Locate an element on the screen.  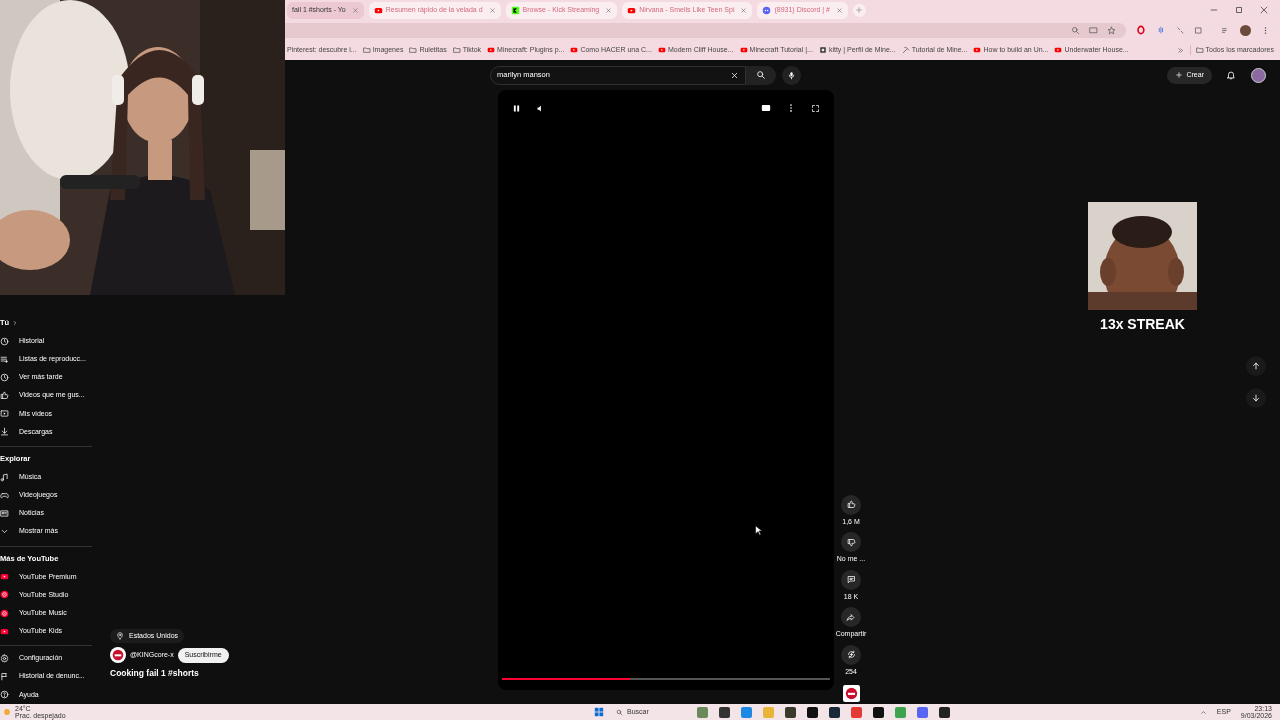
profile-avatar is located at coordinates (1245, 30).